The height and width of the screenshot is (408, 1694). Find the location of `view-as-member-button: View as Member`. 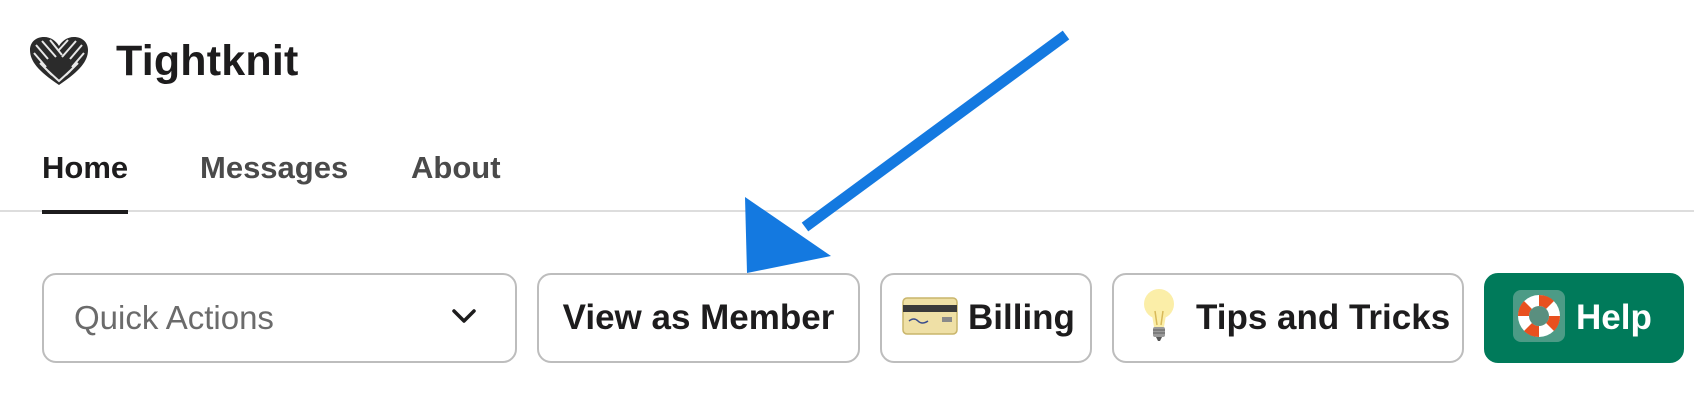

view-as-member-button: View as Member is located at coordinates (698, 318).